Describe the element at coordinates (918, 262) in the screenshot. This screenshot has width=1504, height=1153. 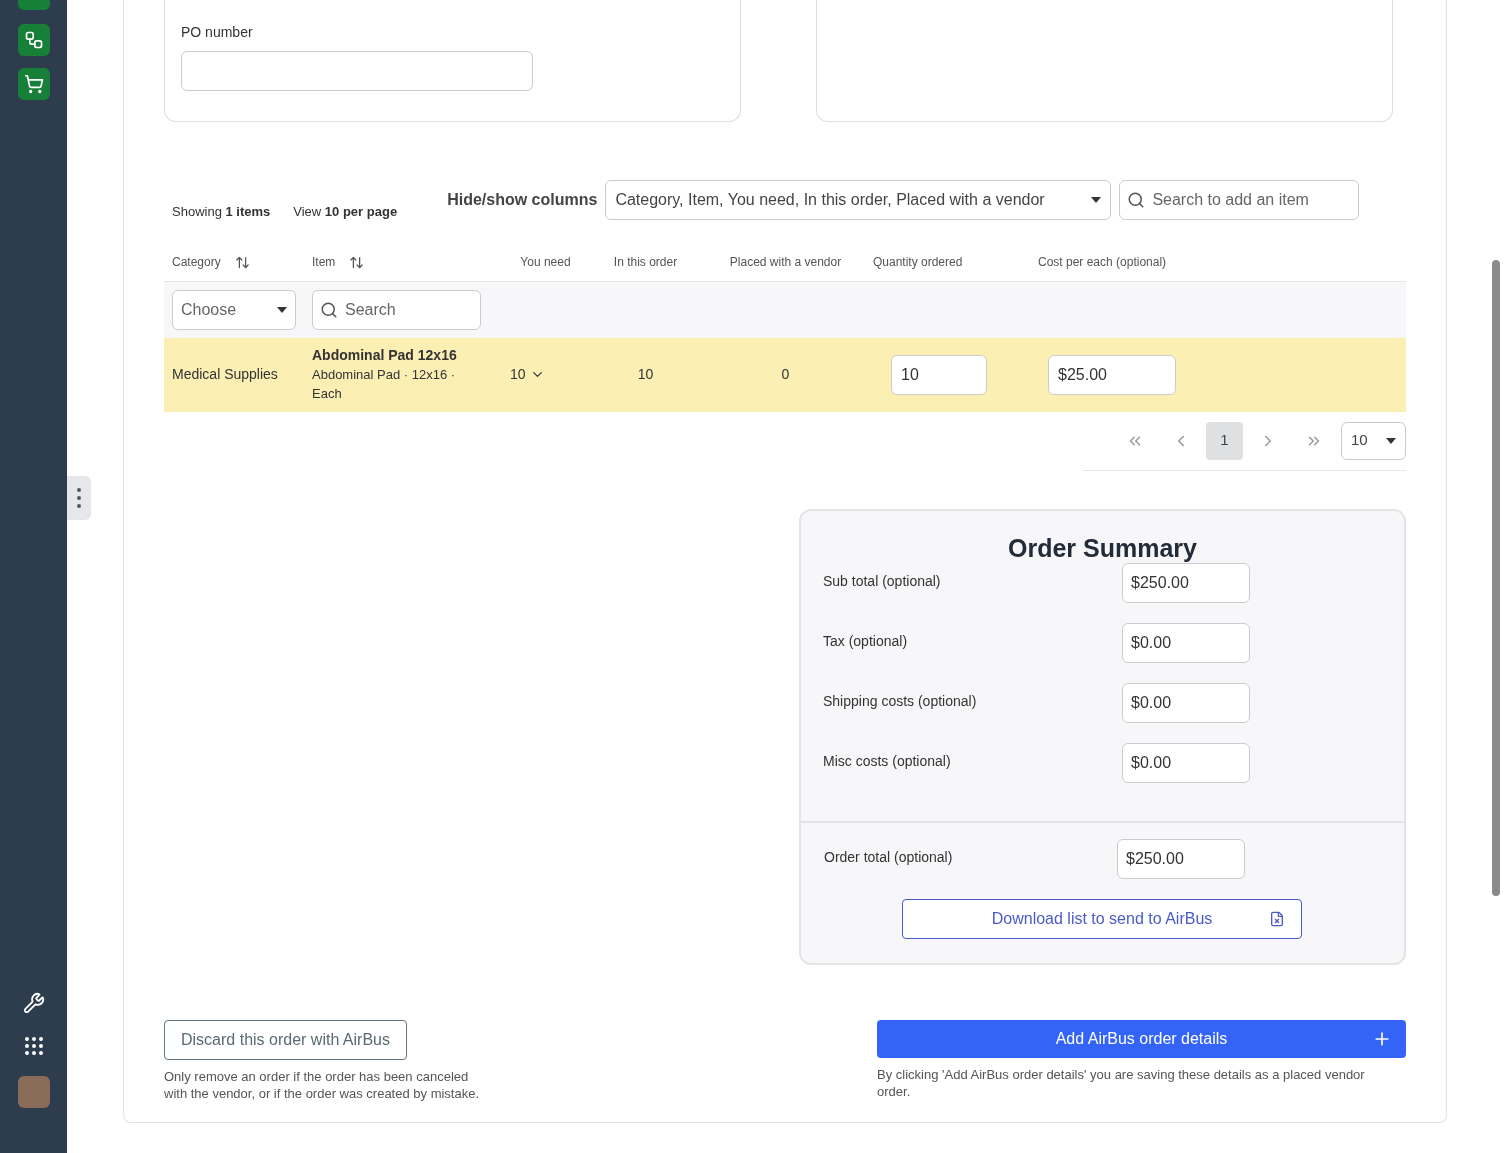
I see `column-header: Quantity ordered` at that location.